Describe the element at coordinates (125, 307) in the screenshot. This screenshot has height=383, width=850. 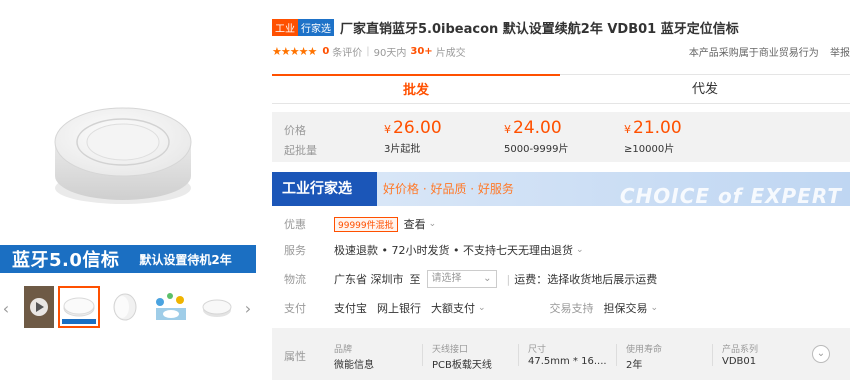
I see `thumbnail-side-view` at that location.